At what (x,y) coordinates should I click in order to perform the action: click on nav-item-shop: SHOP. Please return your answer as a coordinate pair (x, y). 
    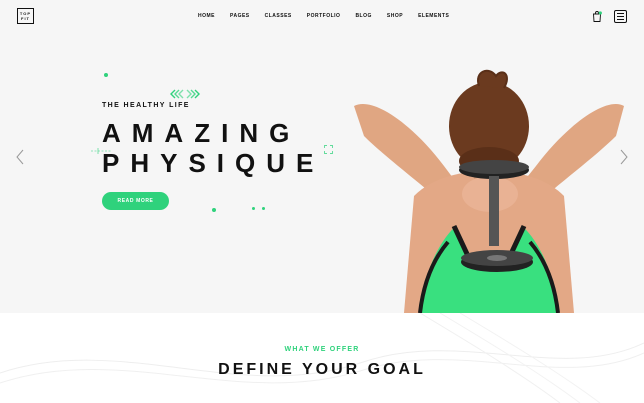
    Looking at the image, I should click on (395, 16).